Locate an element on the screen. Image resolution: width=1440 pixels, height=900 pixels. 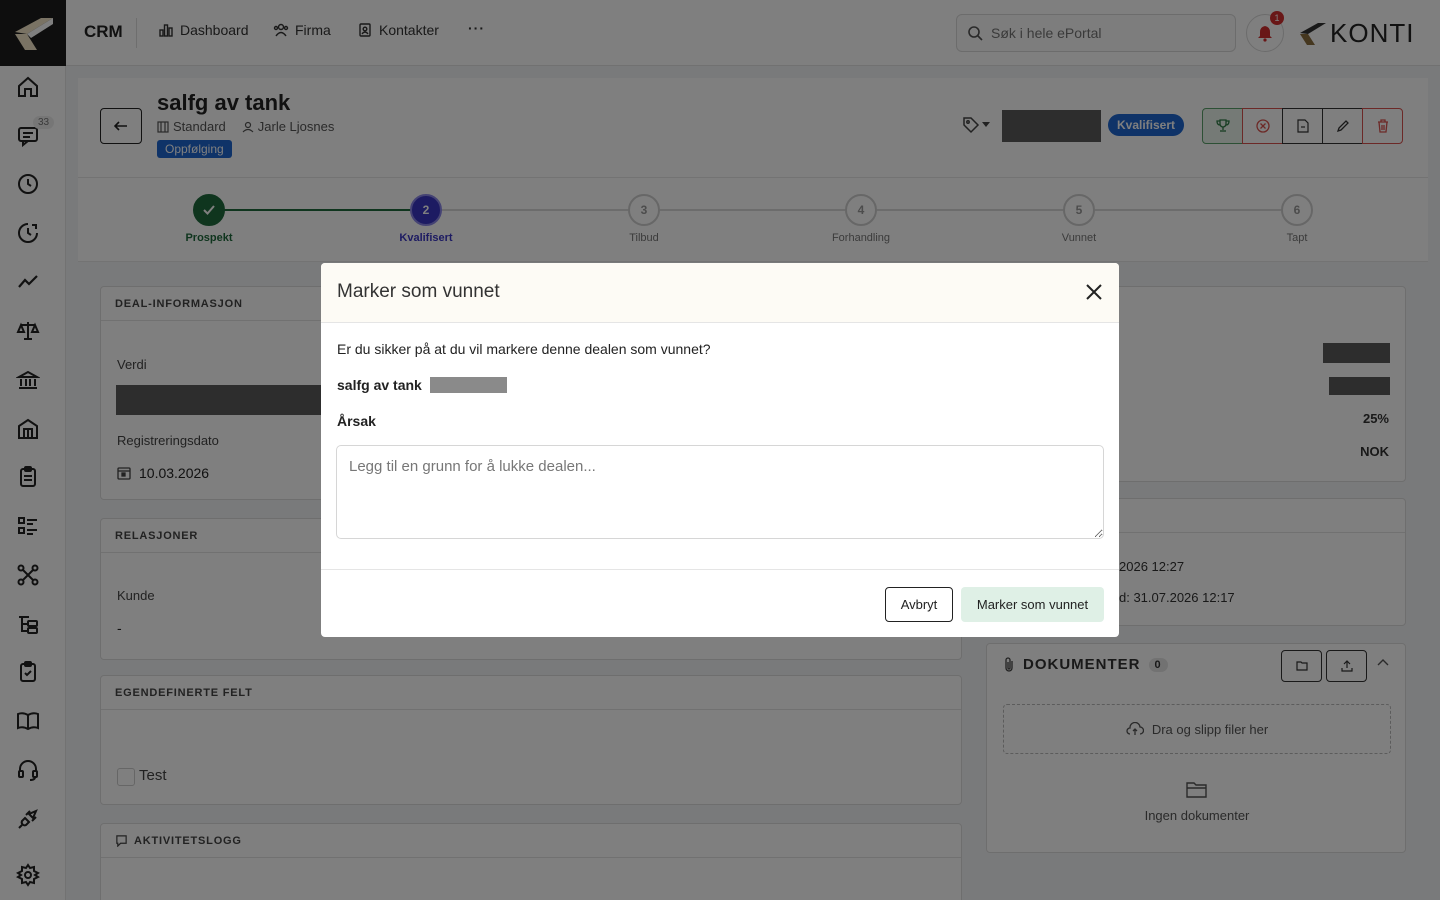
dialog-close-button is located at coordinates (1094, 292).